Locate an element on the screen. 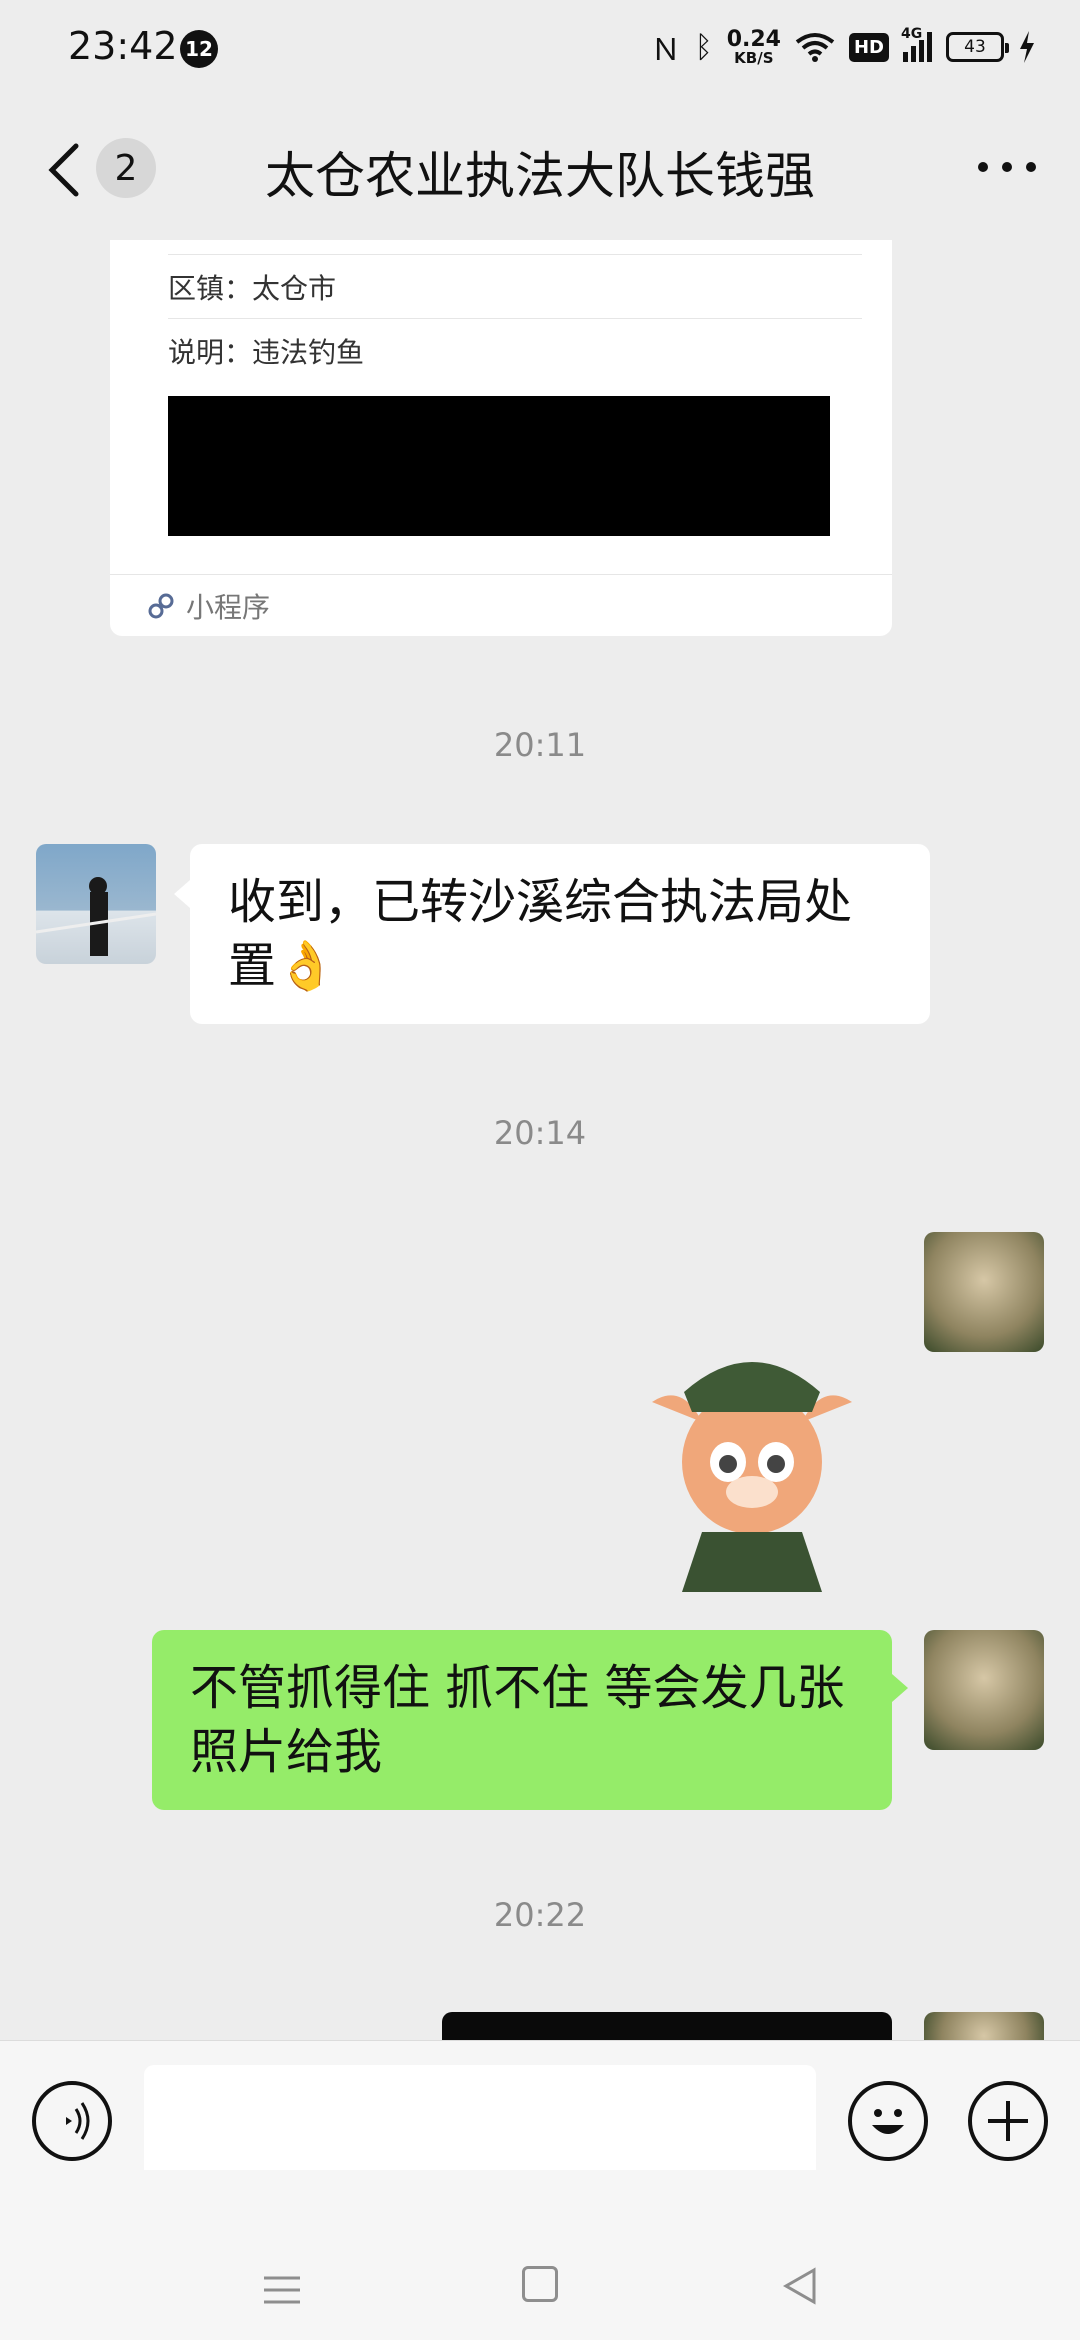 The height and width of the screenshot is (2340, 1080). net-speed: 0.24 KB/S is located at coordinates (753, 46).